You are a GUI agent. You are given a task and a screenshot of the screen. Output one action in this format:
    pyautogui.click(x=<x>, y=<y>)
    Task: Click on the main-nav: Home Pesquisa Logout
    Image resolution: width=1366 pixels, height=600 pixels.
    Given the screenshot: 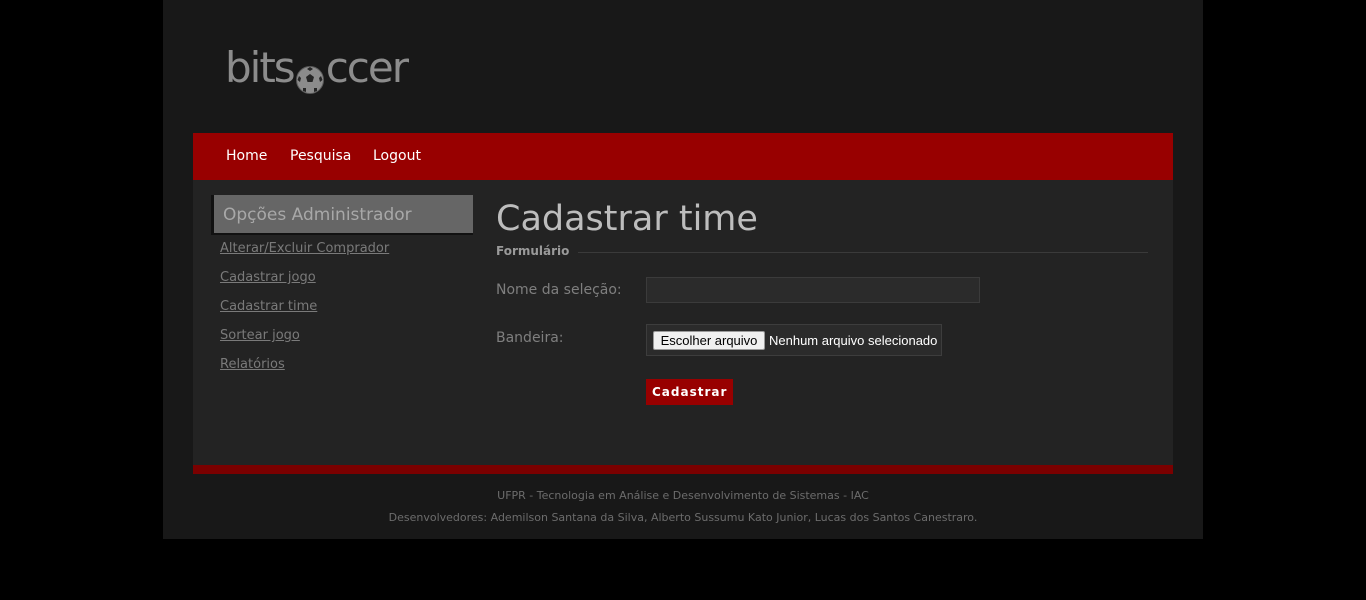 What is the action you would take?
    pyautogui.click(x=683, y=156)
    